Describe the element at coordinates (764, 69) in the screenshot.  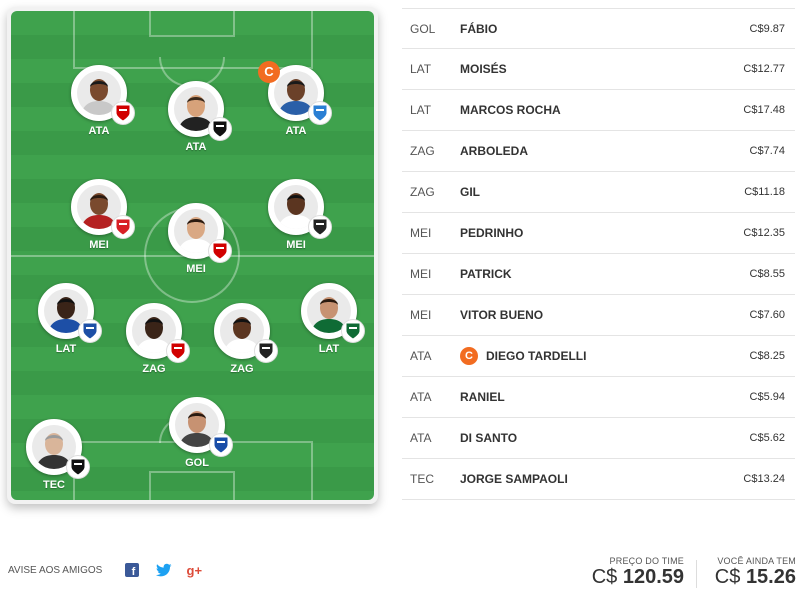
I see `list-price: C$12.77` at that location.